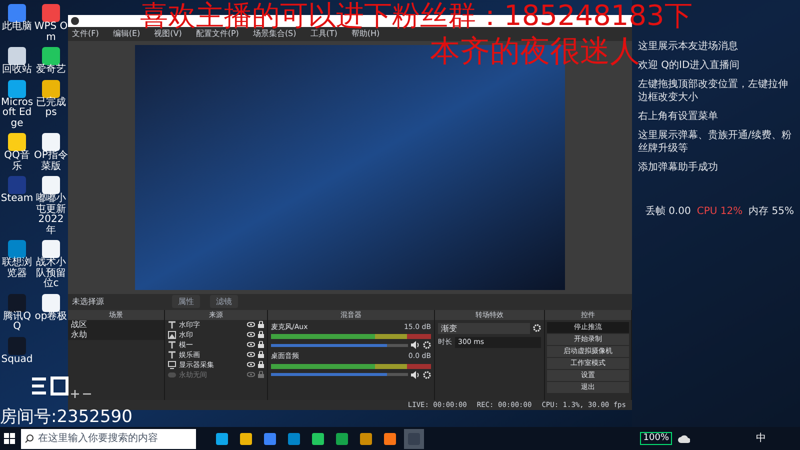 Image resolution: width=800 pixels, height=450 pixels. I want to click on chat-message: 这里展示弹幕、贵族开通/续费、粉丝牌升级等, so click(715, 142).